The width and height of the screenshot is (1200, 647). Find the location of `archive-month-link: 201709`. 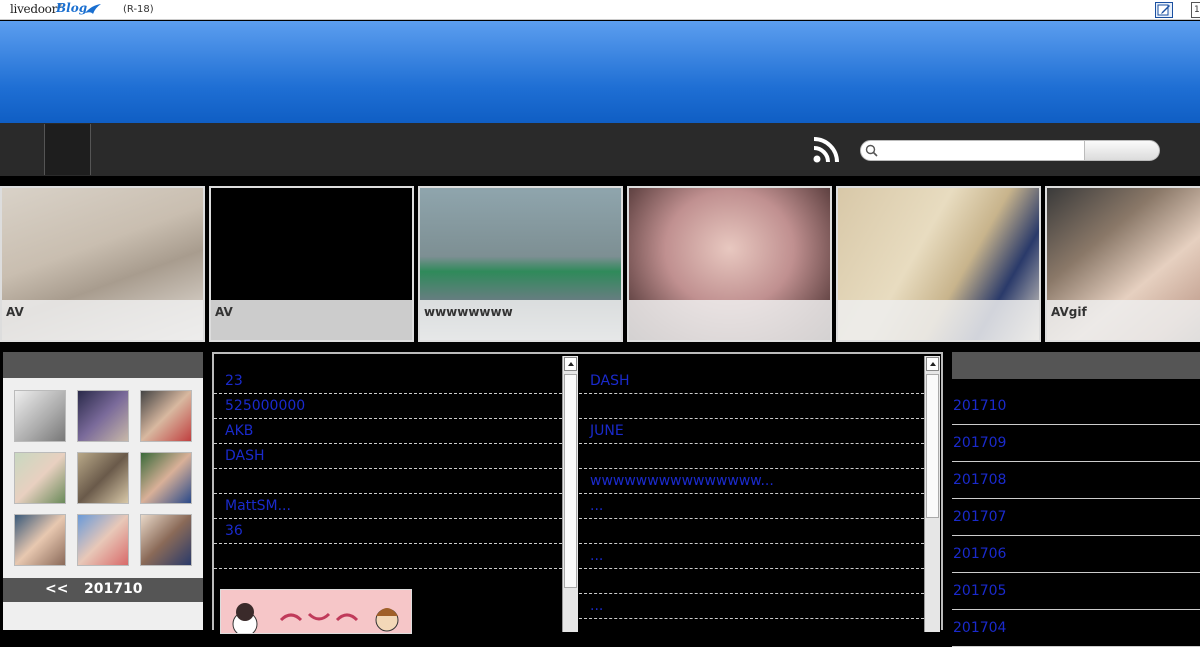

archive-month-link: 201709 is located at coordinates (1076, 443).